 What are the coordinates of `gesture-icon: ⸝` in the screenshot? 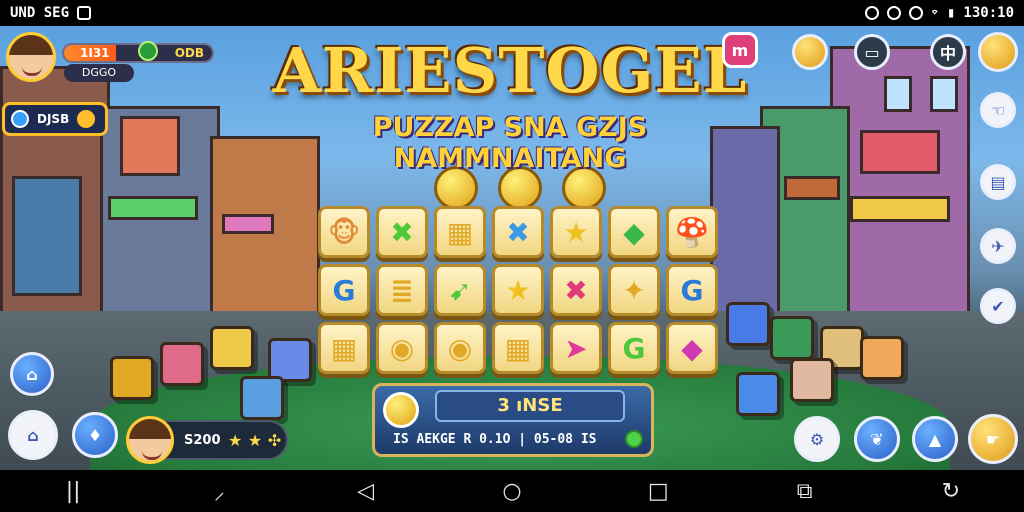 It's located at (219, 491).